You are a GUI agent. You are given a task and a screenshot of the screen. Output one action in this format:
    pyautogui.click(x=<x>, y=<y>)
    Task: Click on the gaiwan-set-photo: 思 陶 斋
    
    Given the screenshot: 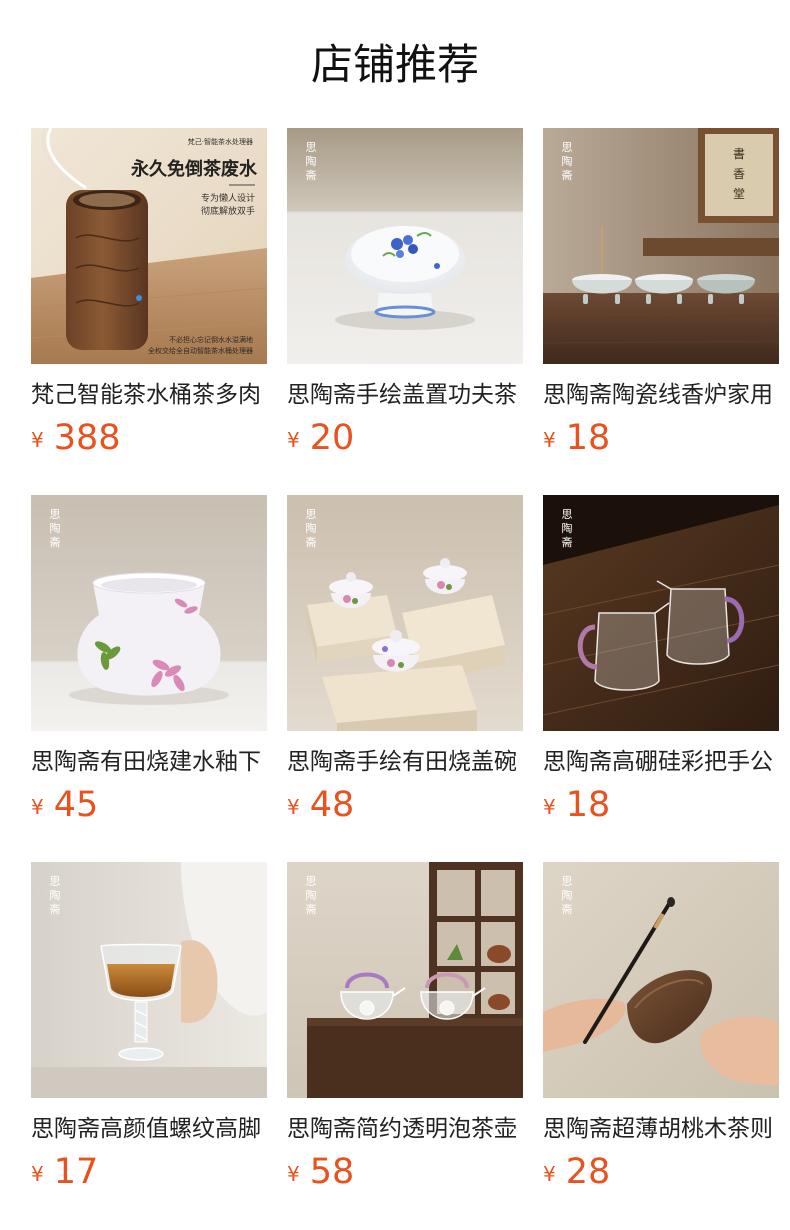 What is the action you would take?
    pyautogui.click(x=405, y=613)
    